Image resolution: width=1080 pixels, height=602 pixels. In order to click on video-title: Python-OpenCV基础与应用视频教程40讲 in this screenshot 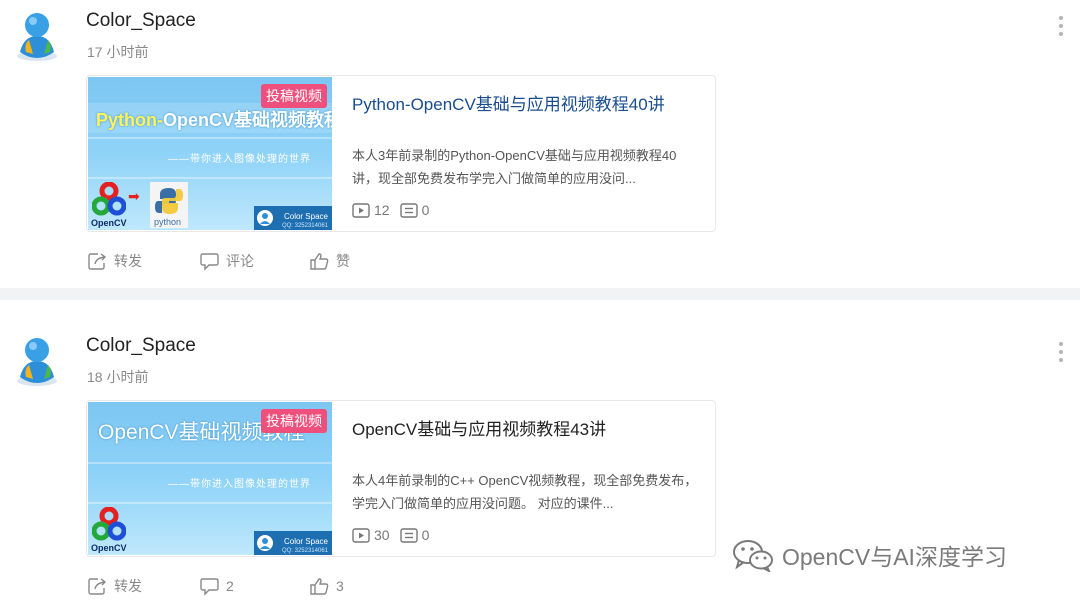, I will do `click(508, 102)`.